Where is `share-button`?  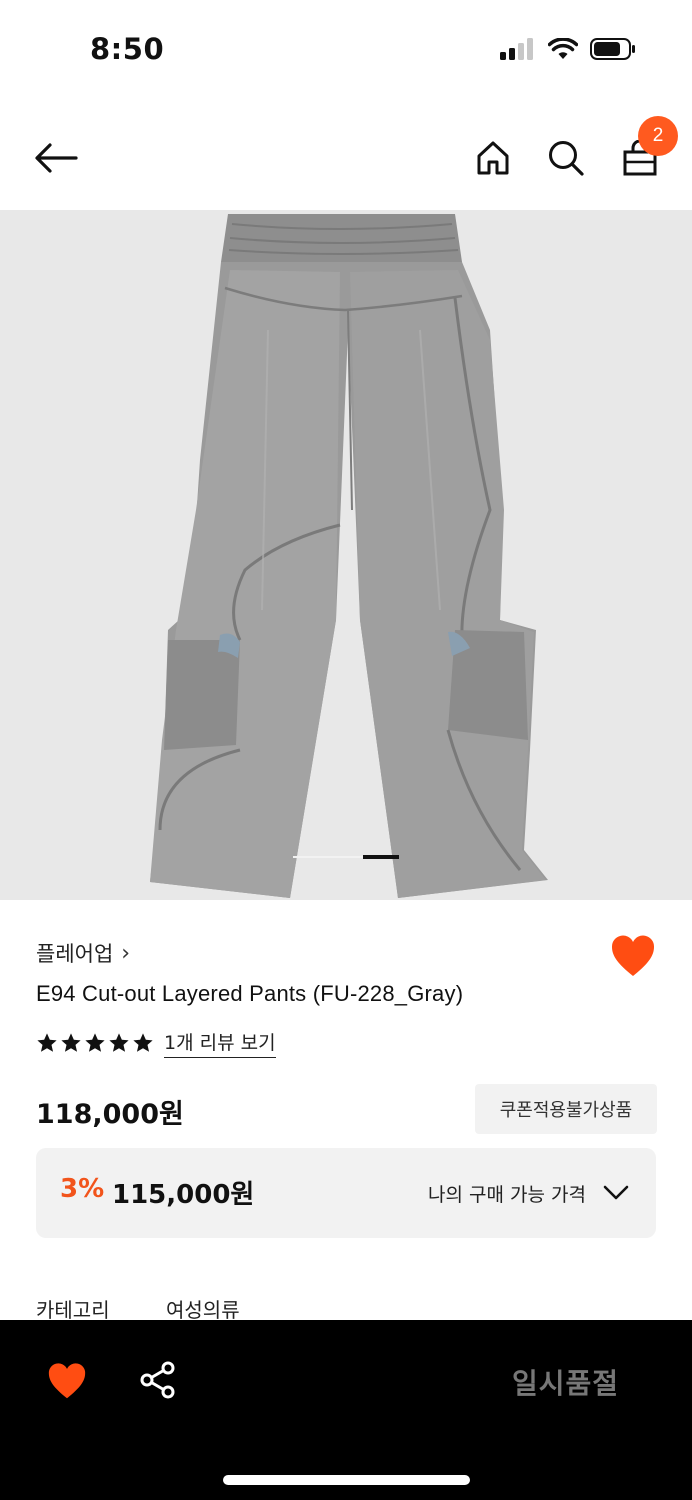
share-button is located at coordinates (158, 1380).